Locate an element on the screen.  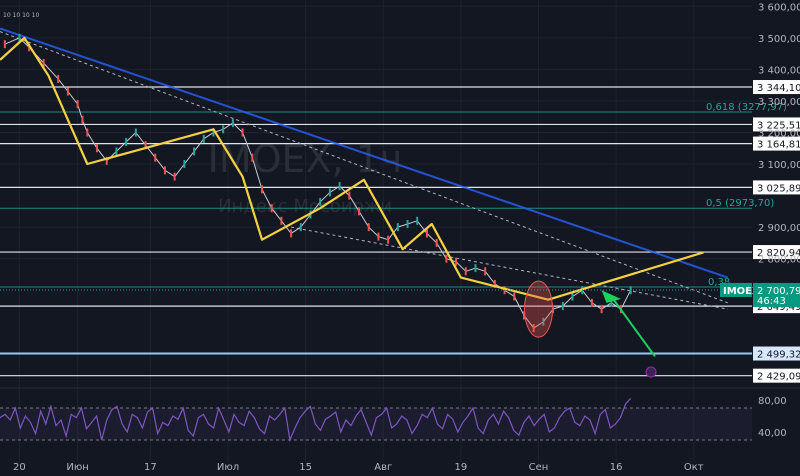
event-marker is located at coordinates (651, 372).